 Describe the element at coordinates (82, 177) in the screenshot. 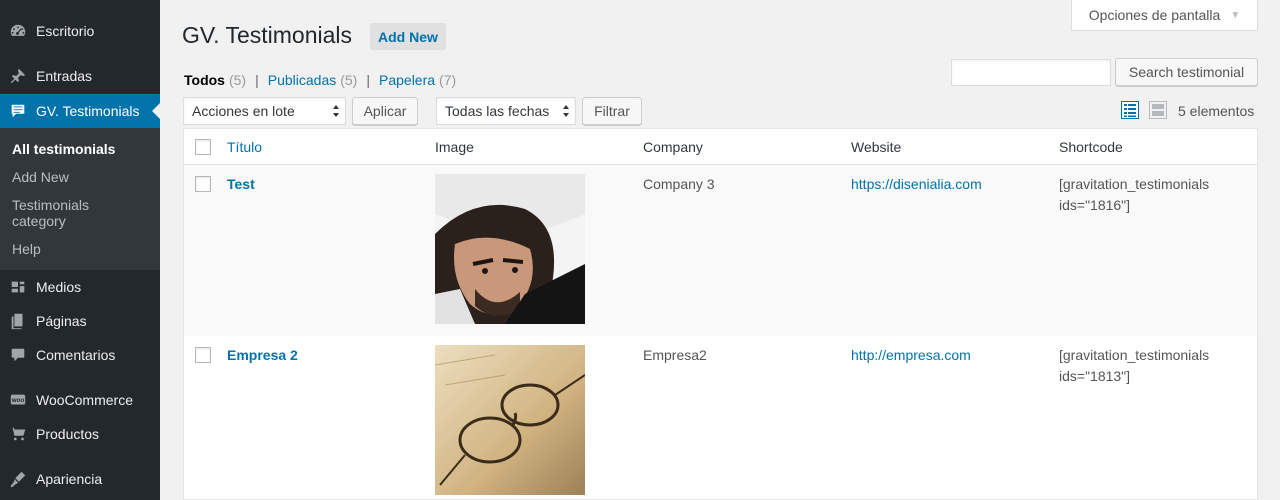

I see `submenu-add-new: Add New` at that location.